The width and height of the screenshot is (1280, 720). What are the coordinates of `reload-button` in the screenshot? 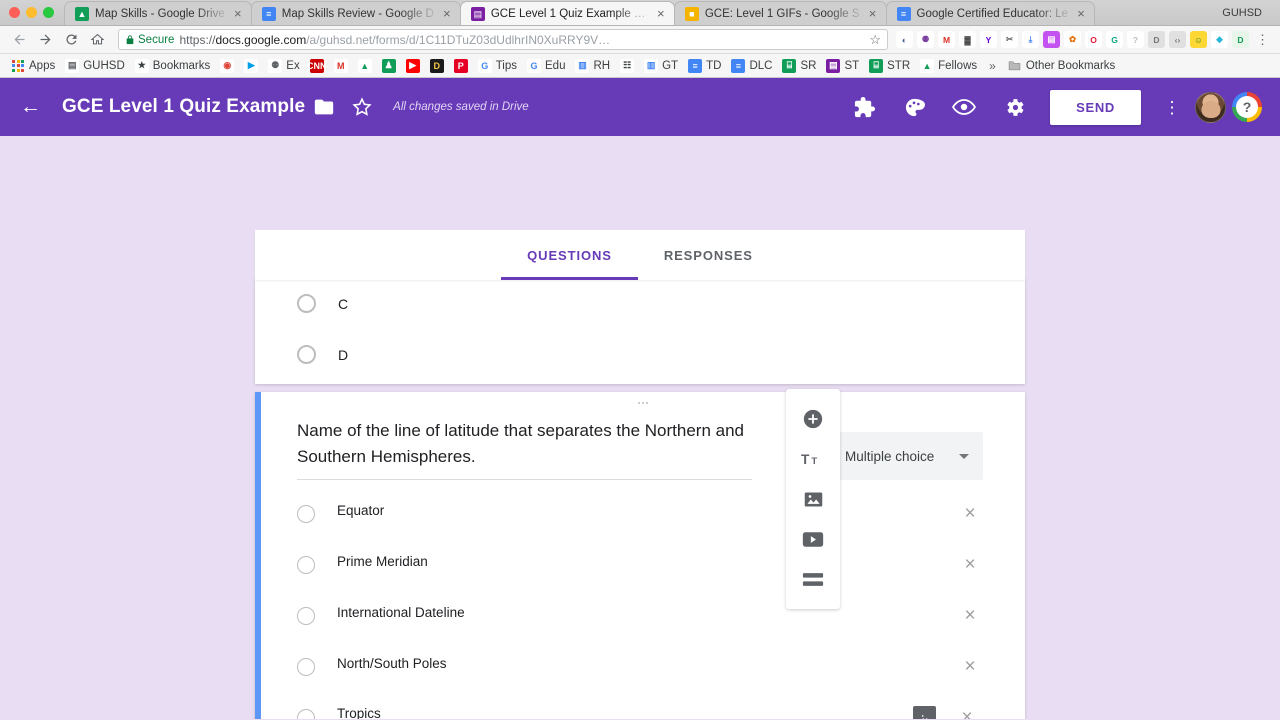 It's located at (71, 40).